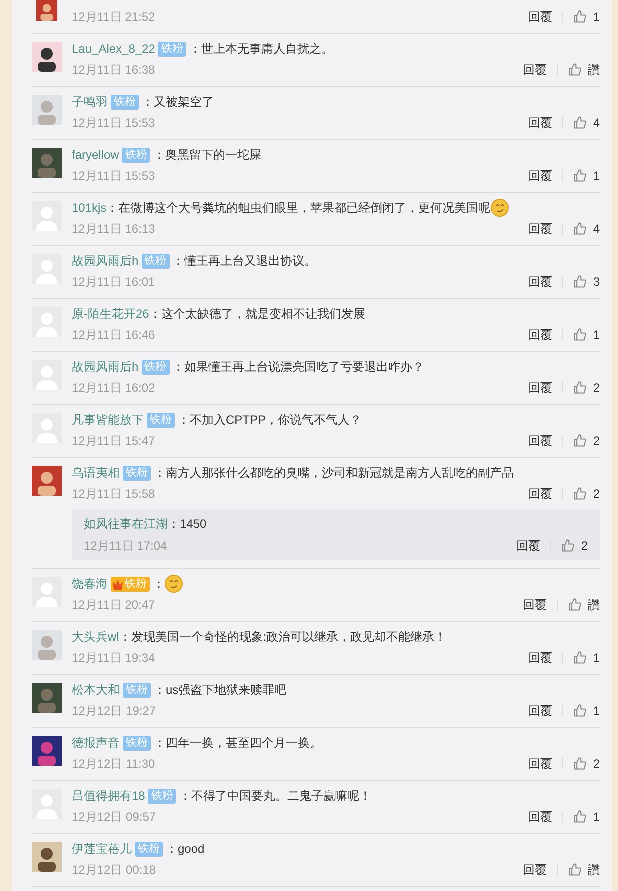 This screenshot has height=891, width=618. Describe the element at coordinates (96, 637) in the screenshot. I see `user-name: 大头兵wl` at that location.